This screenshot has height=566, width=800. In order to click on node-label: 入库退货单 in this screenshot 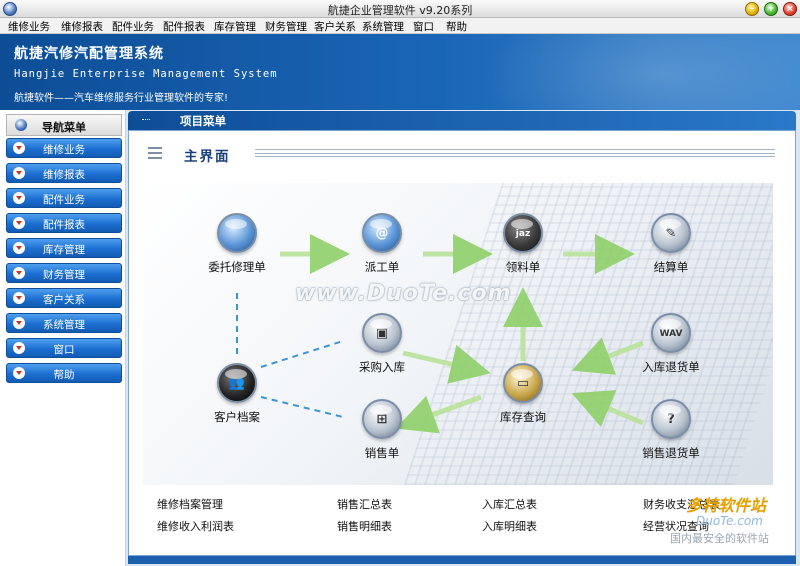, I will do `click(671, 367)`.